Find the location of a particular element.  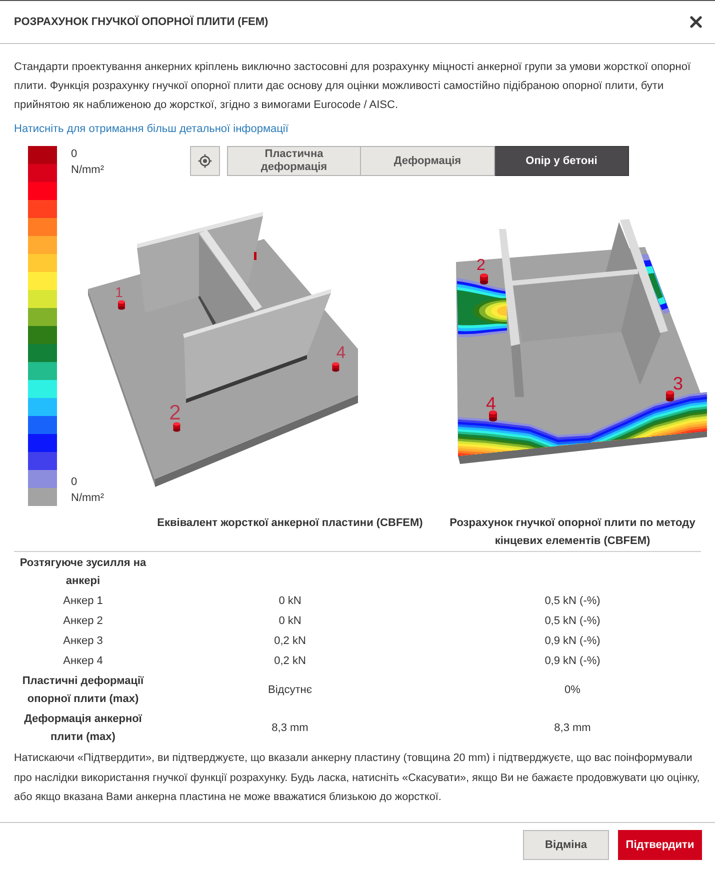

target-icon is located at coordinates (205, 161).